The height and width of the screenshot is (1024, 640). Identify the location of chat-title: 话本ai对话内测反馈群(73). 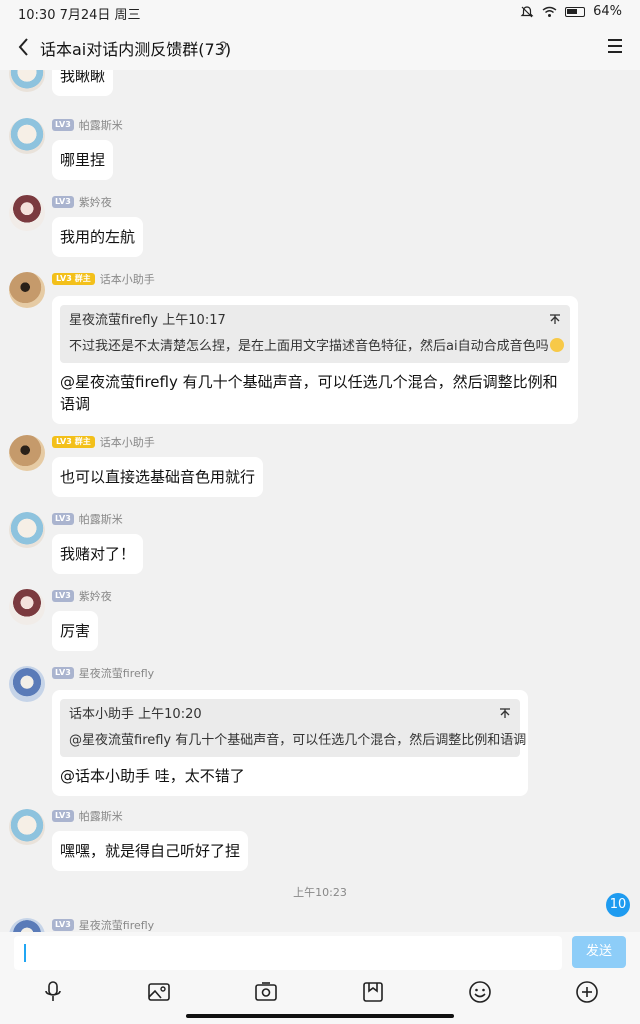
(135, 48).